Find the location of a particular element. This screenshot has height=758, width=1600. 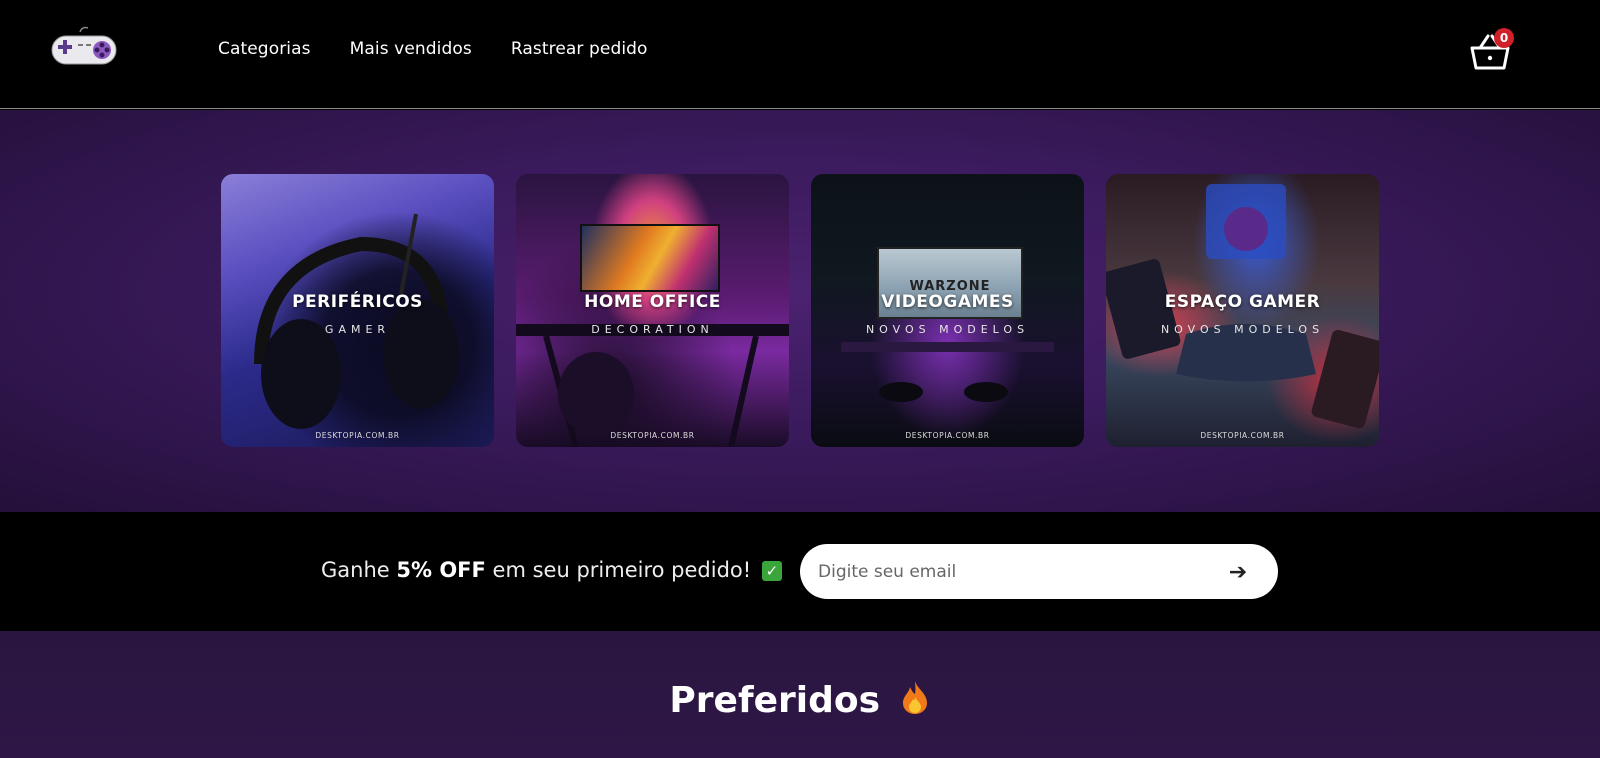

category-subtitle: DECORATION is located at coordinates (652, 329).